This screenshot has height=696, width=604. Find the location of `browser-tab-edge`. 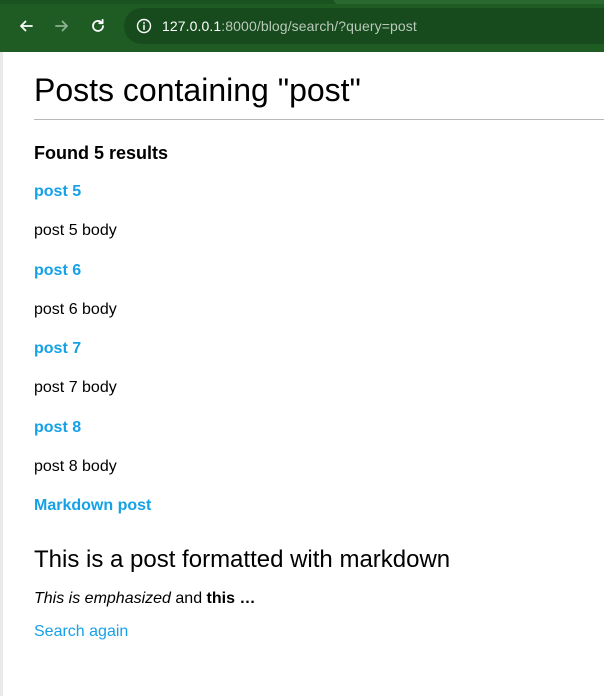

browser-tab-edge is located at coordinates (469, 2).